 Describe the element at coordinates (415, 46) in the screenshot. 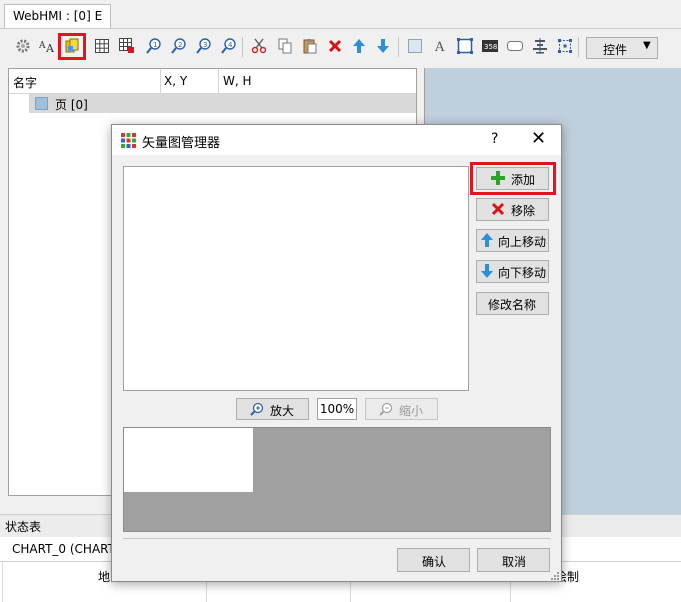

I see `rectangle-icon` at that location.